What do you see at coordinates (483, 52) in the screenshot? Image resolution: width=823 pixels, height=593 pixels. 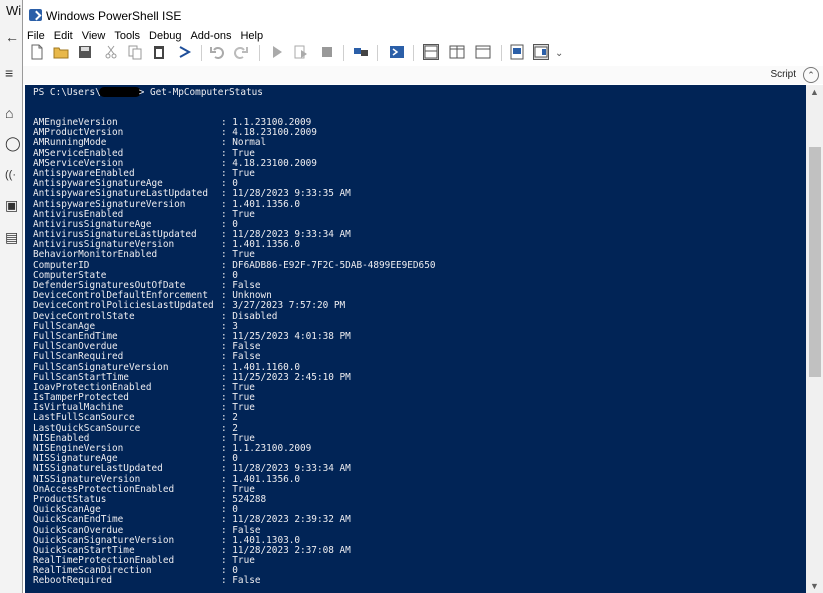 I see `show-script-pane-max-icon` at bounding box center [483, 52].